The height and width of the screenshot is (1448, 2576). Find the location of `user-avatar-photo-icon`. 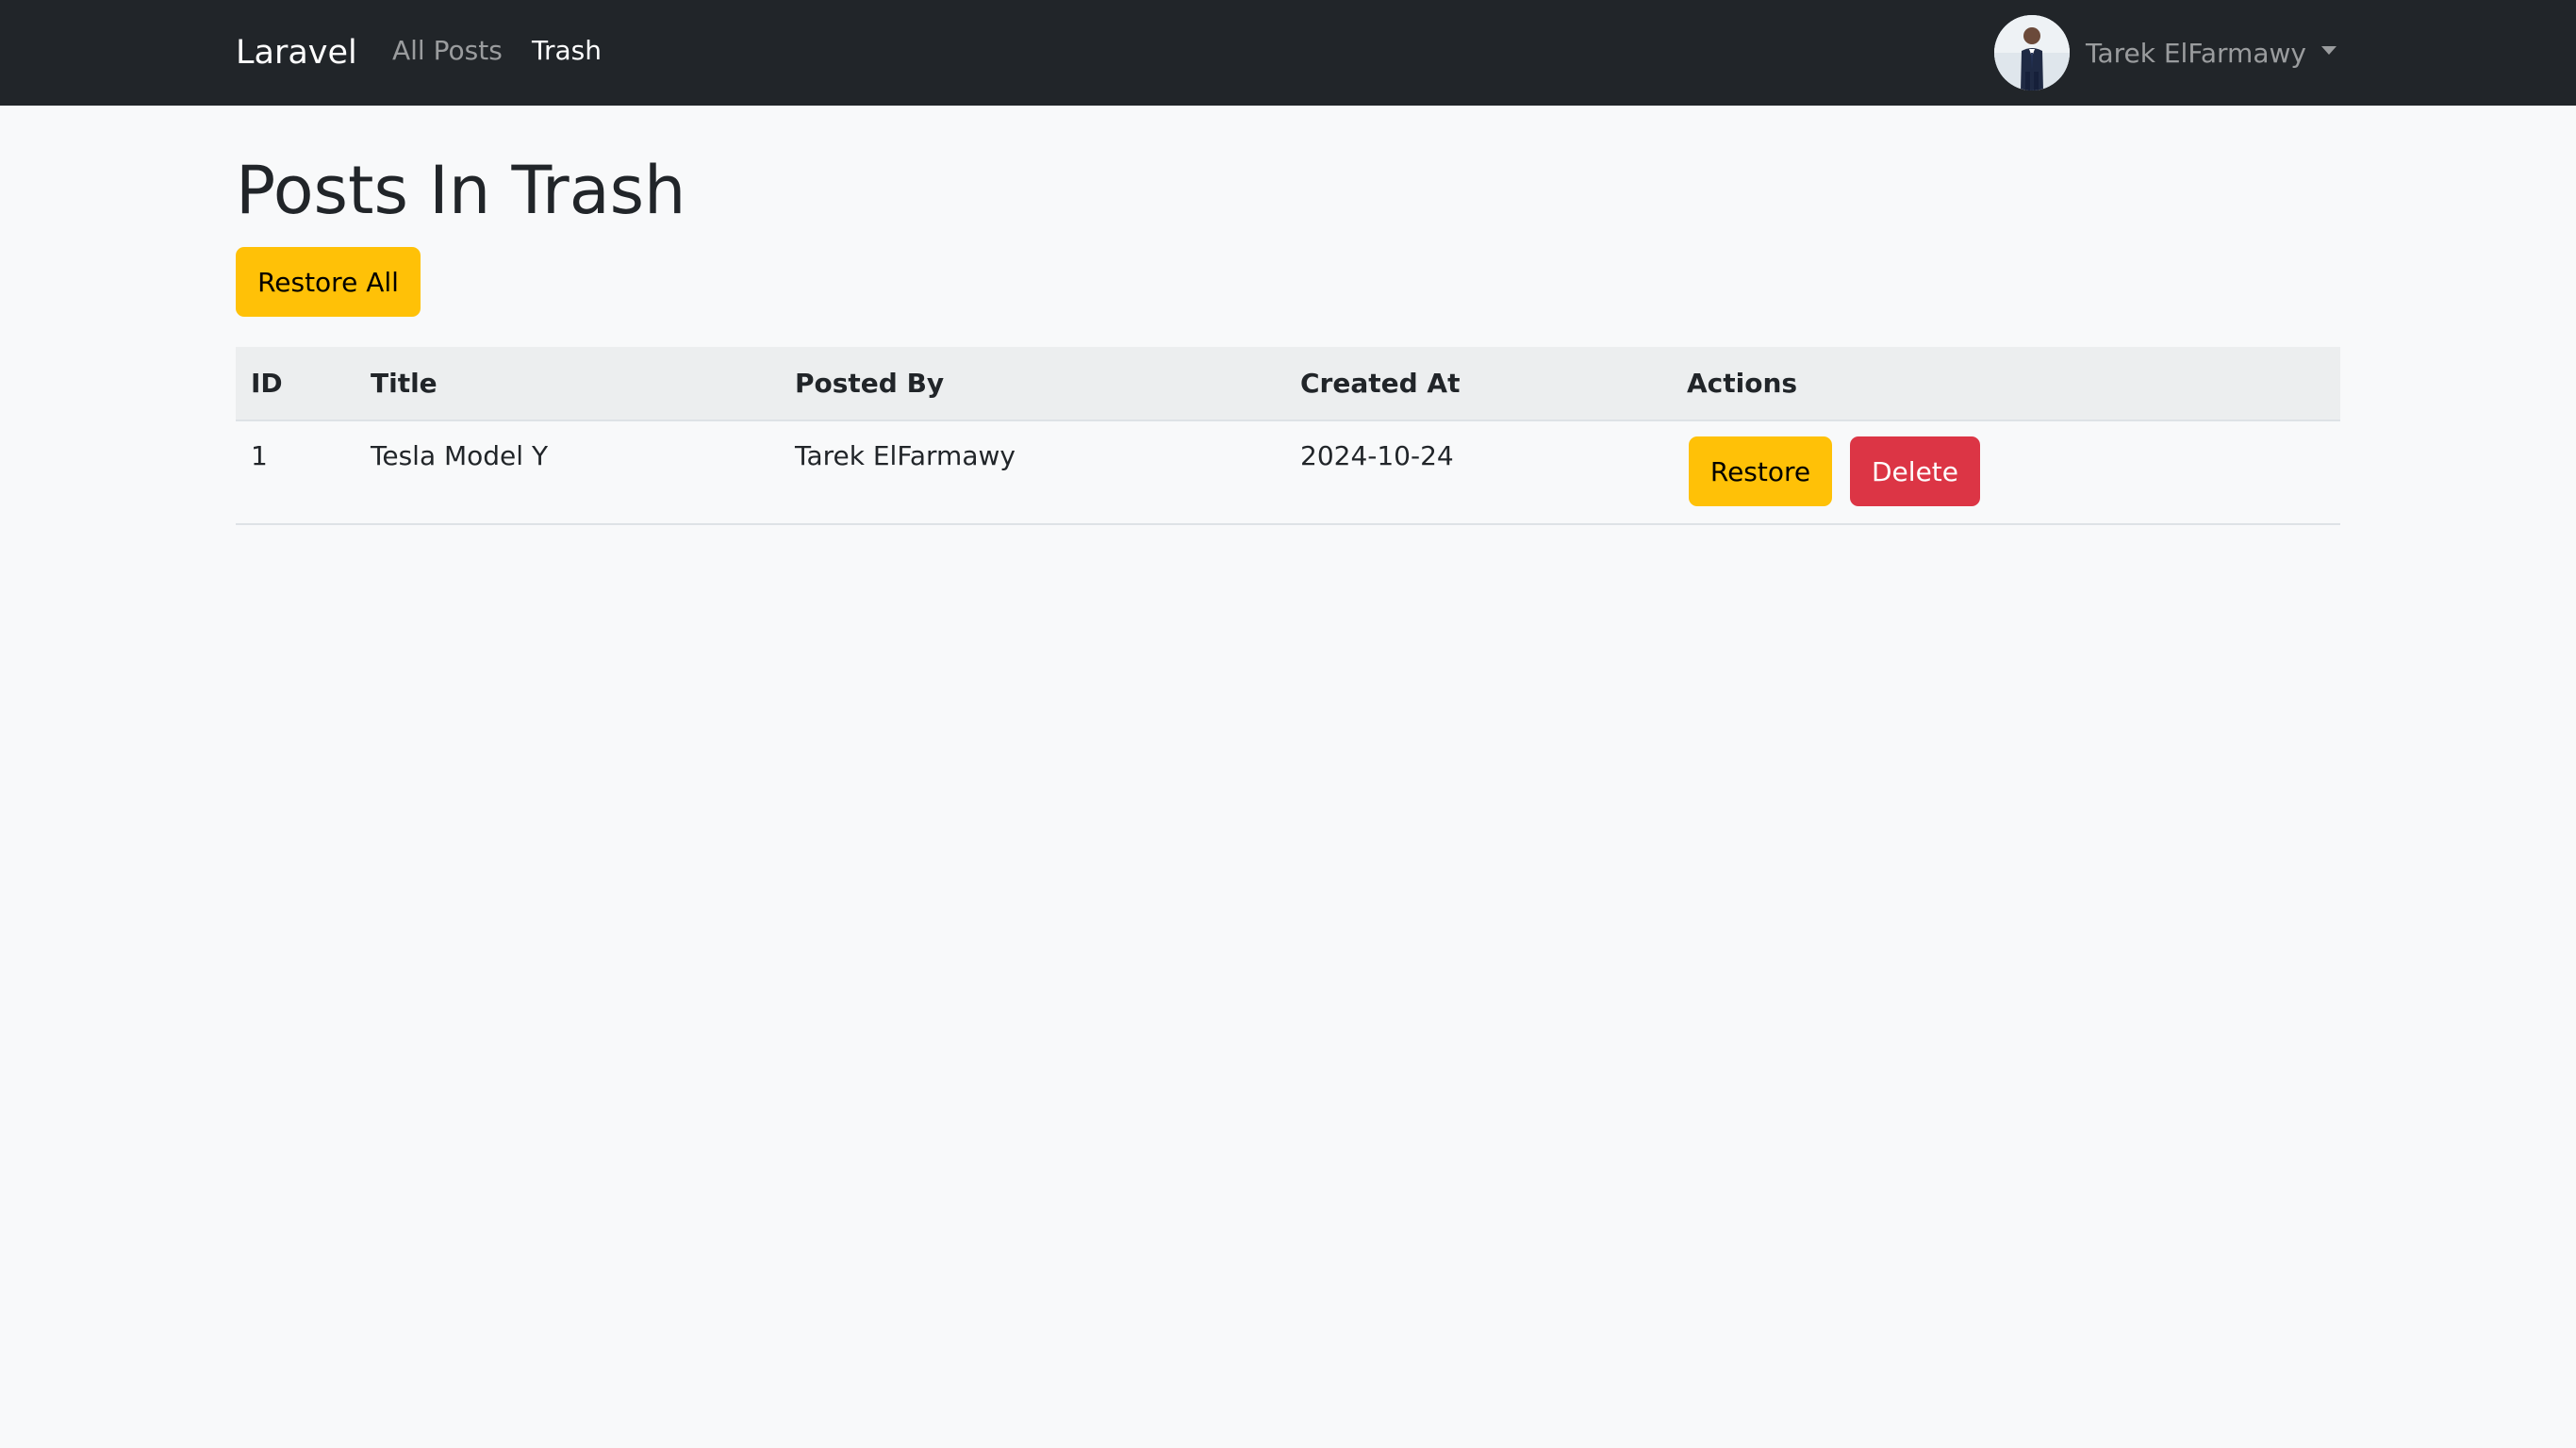

user-avatar-photo-icon is located at coordinates (2032, 52).